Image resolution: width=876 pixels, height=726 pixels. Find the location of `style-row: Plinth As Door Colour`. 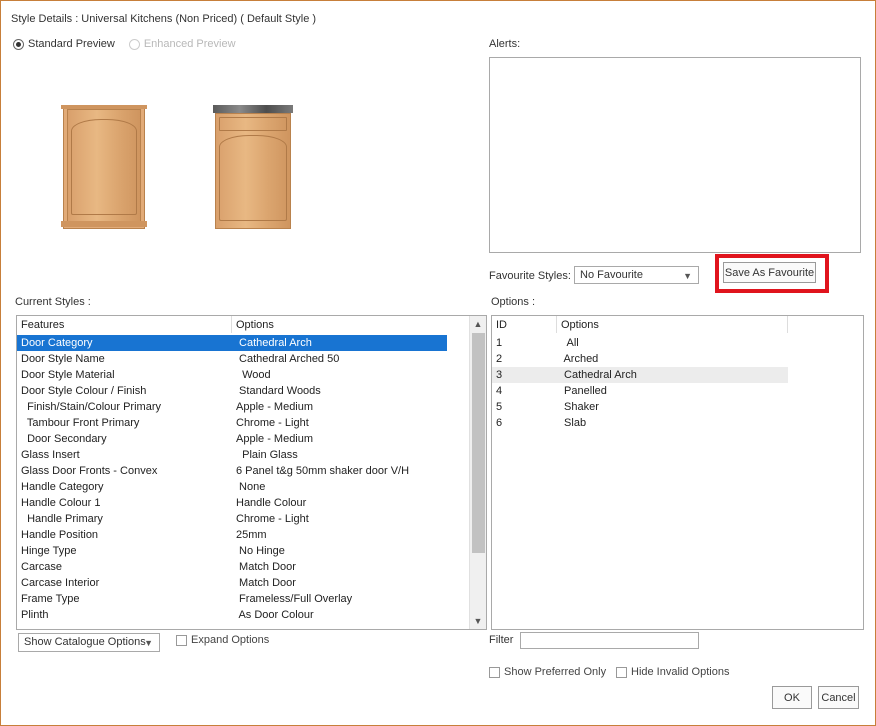

style-row: Plinth As Door Colour is located at coordinates (243, 615).